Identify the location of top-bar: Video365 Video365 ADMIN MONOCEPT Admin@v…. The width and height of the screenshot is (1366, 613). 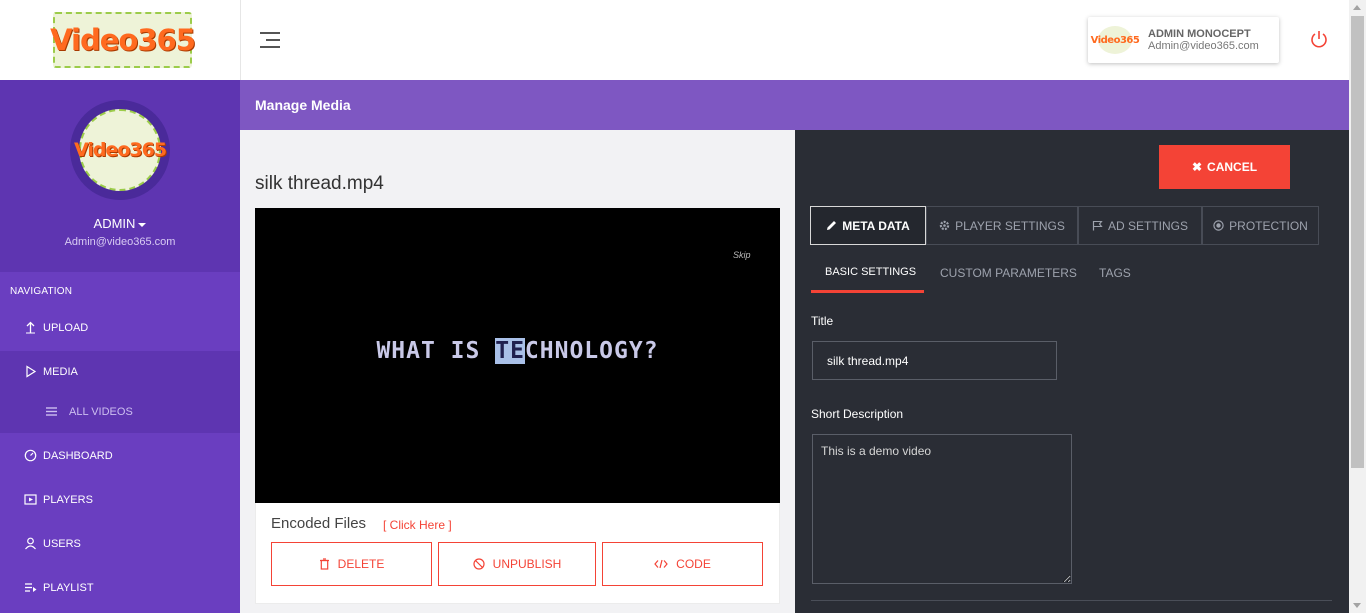
(683, 40).